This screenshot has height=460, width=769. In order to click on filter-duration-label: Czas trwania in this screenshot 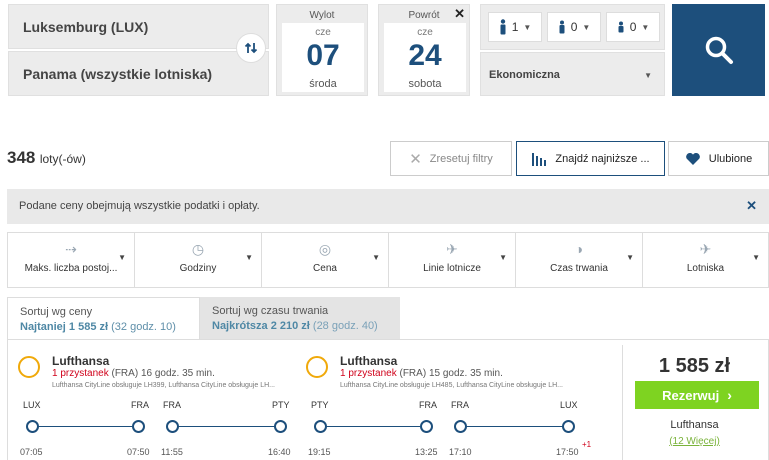, I will do `click(579, 268)`.